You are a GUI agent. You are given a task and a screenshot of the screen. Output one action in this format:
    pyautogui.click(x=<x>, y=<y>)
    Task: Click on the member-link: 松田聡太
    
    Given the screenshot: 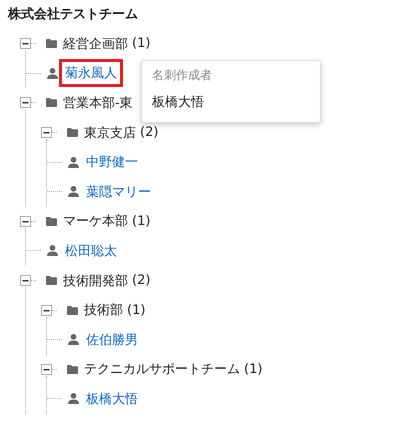 What is the action you would take?
    pyautogui.click(x=91, y=250)
    